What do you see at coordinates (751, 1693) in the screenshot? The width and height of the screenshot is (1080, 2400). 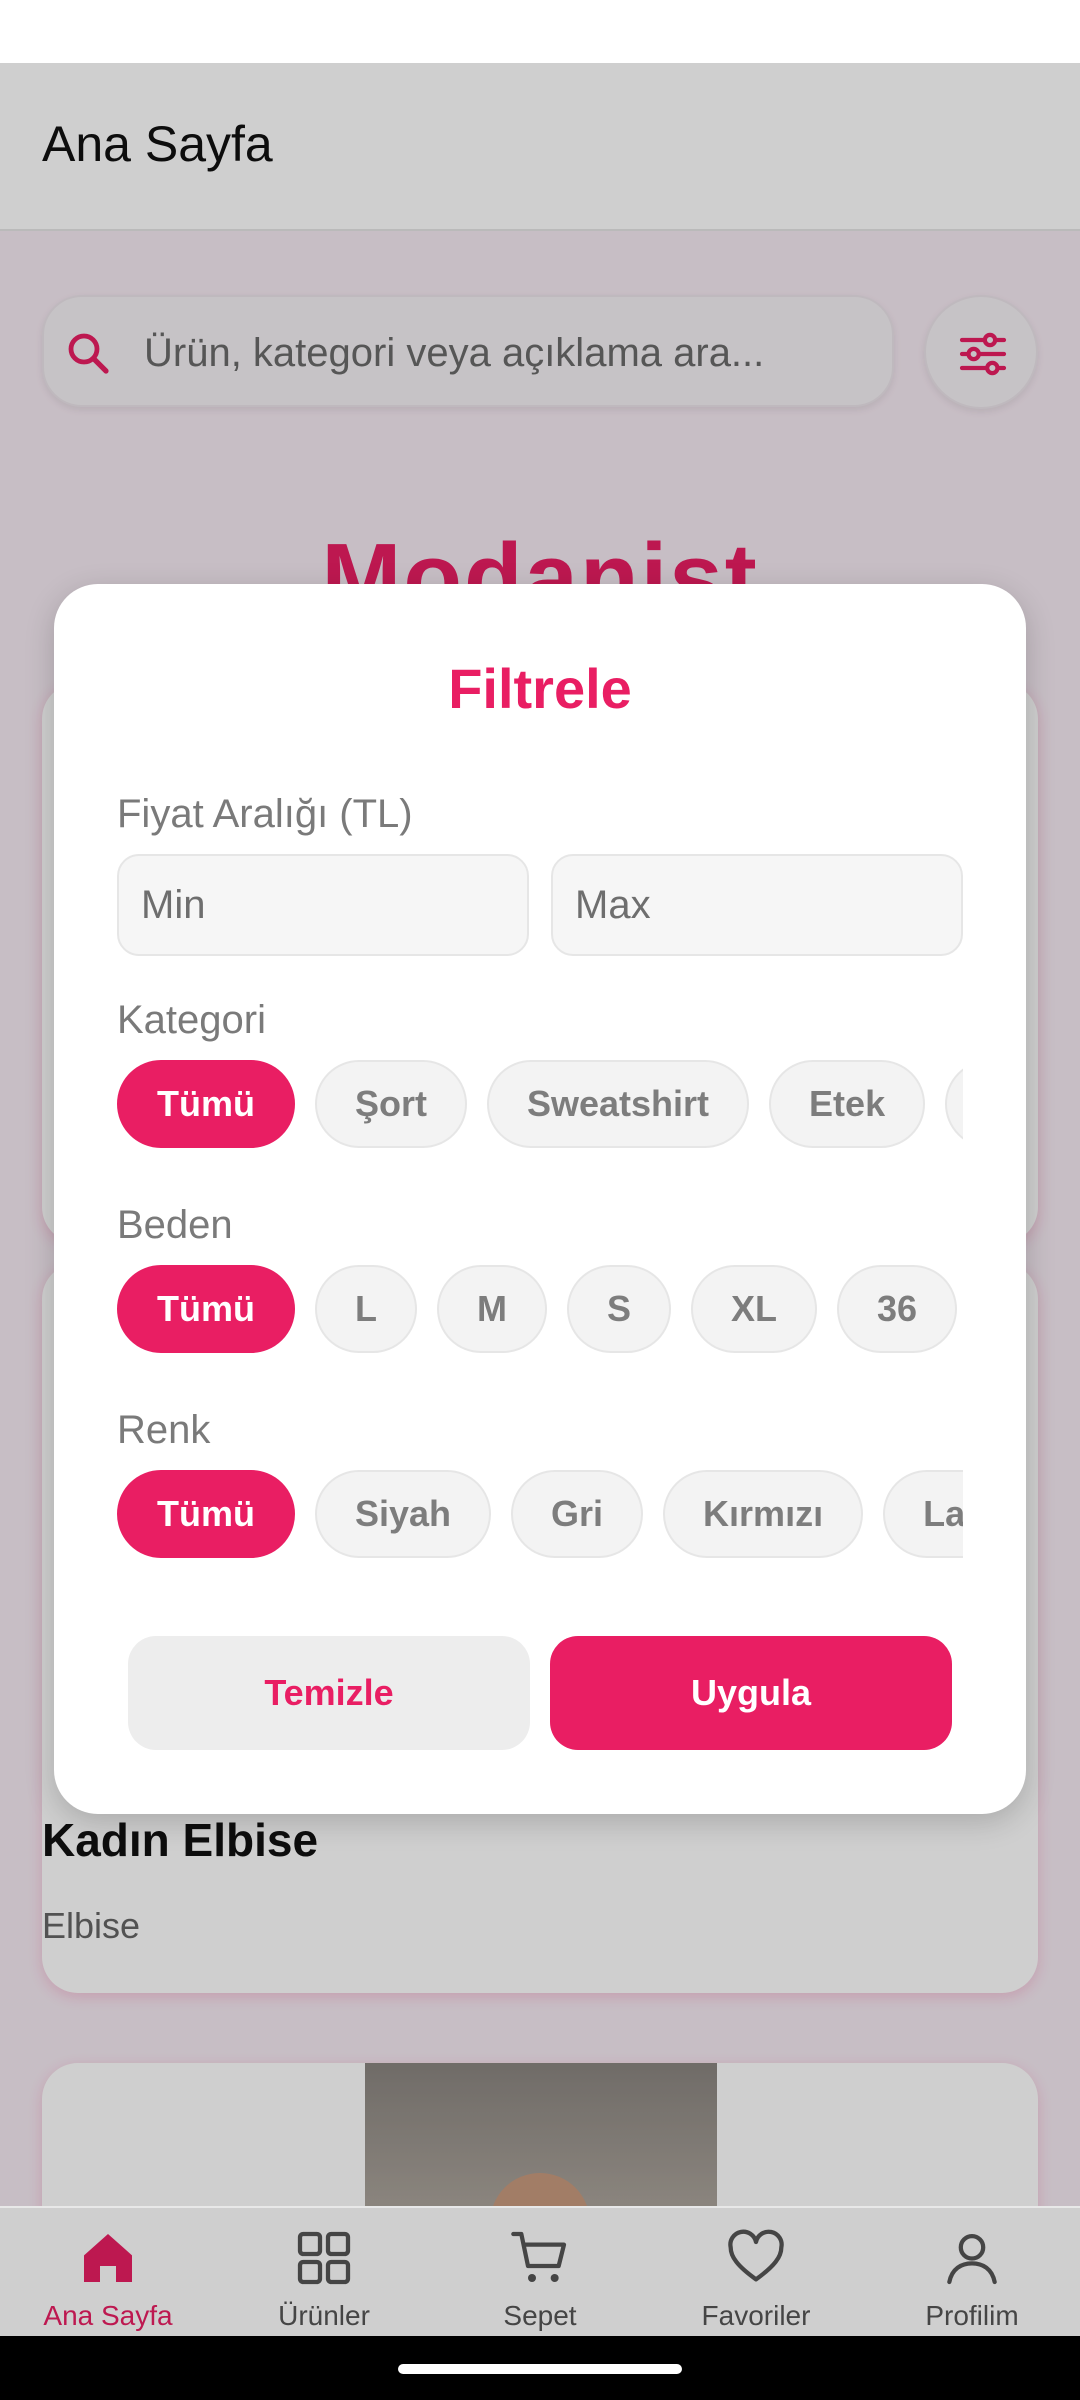 I see `apply-button: Uygula` at bounding box center [751, 1693].